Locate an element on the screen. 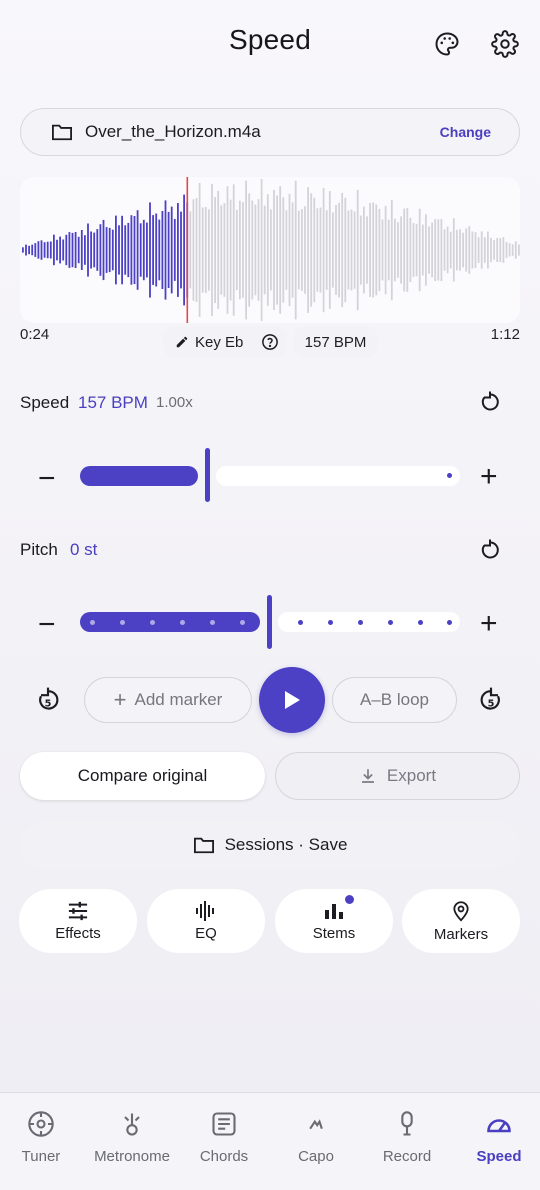  tool-eq: EQ is located at coordinates (206, 921).